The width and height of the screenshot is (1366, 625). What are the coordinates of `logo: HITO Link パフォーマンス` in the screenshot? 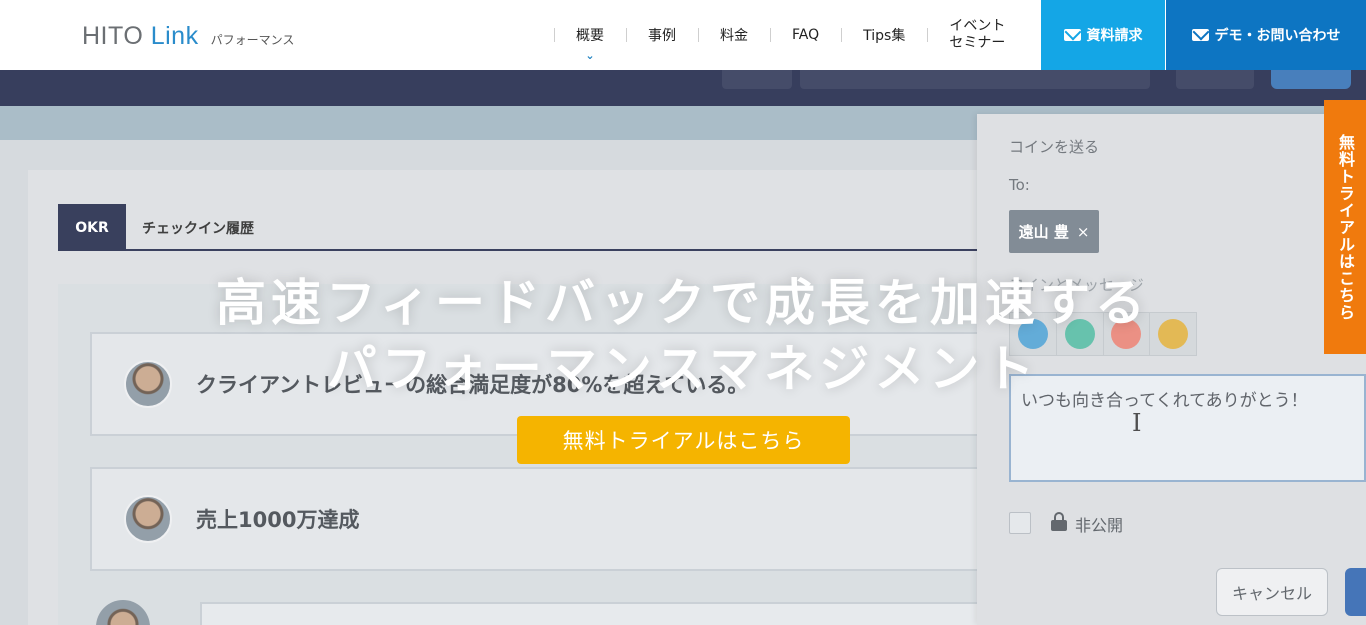 It's located at (188, 36).